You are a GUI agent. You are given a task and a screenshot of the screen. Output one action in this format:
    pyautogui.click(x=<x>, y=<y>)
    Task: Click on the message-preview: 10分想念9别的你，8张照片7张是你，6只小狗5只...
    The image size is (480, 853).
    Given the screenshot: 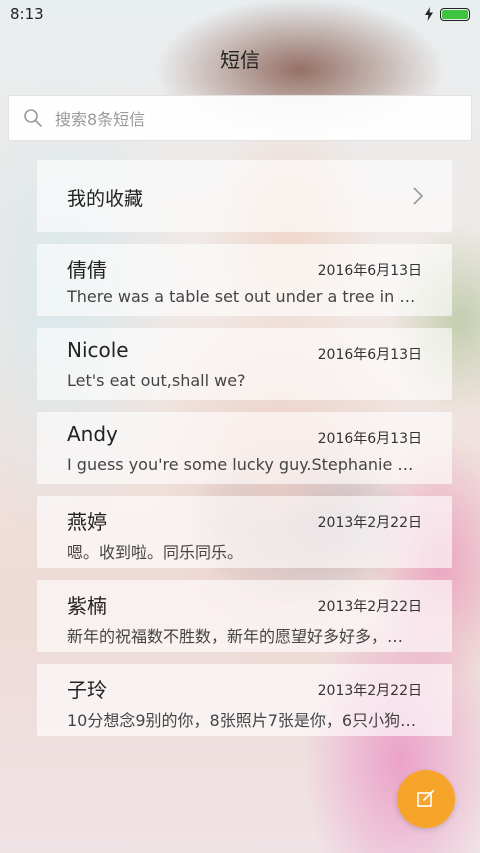 What is the action you would take?
    pyautogui.click(x=242, y=720)
    